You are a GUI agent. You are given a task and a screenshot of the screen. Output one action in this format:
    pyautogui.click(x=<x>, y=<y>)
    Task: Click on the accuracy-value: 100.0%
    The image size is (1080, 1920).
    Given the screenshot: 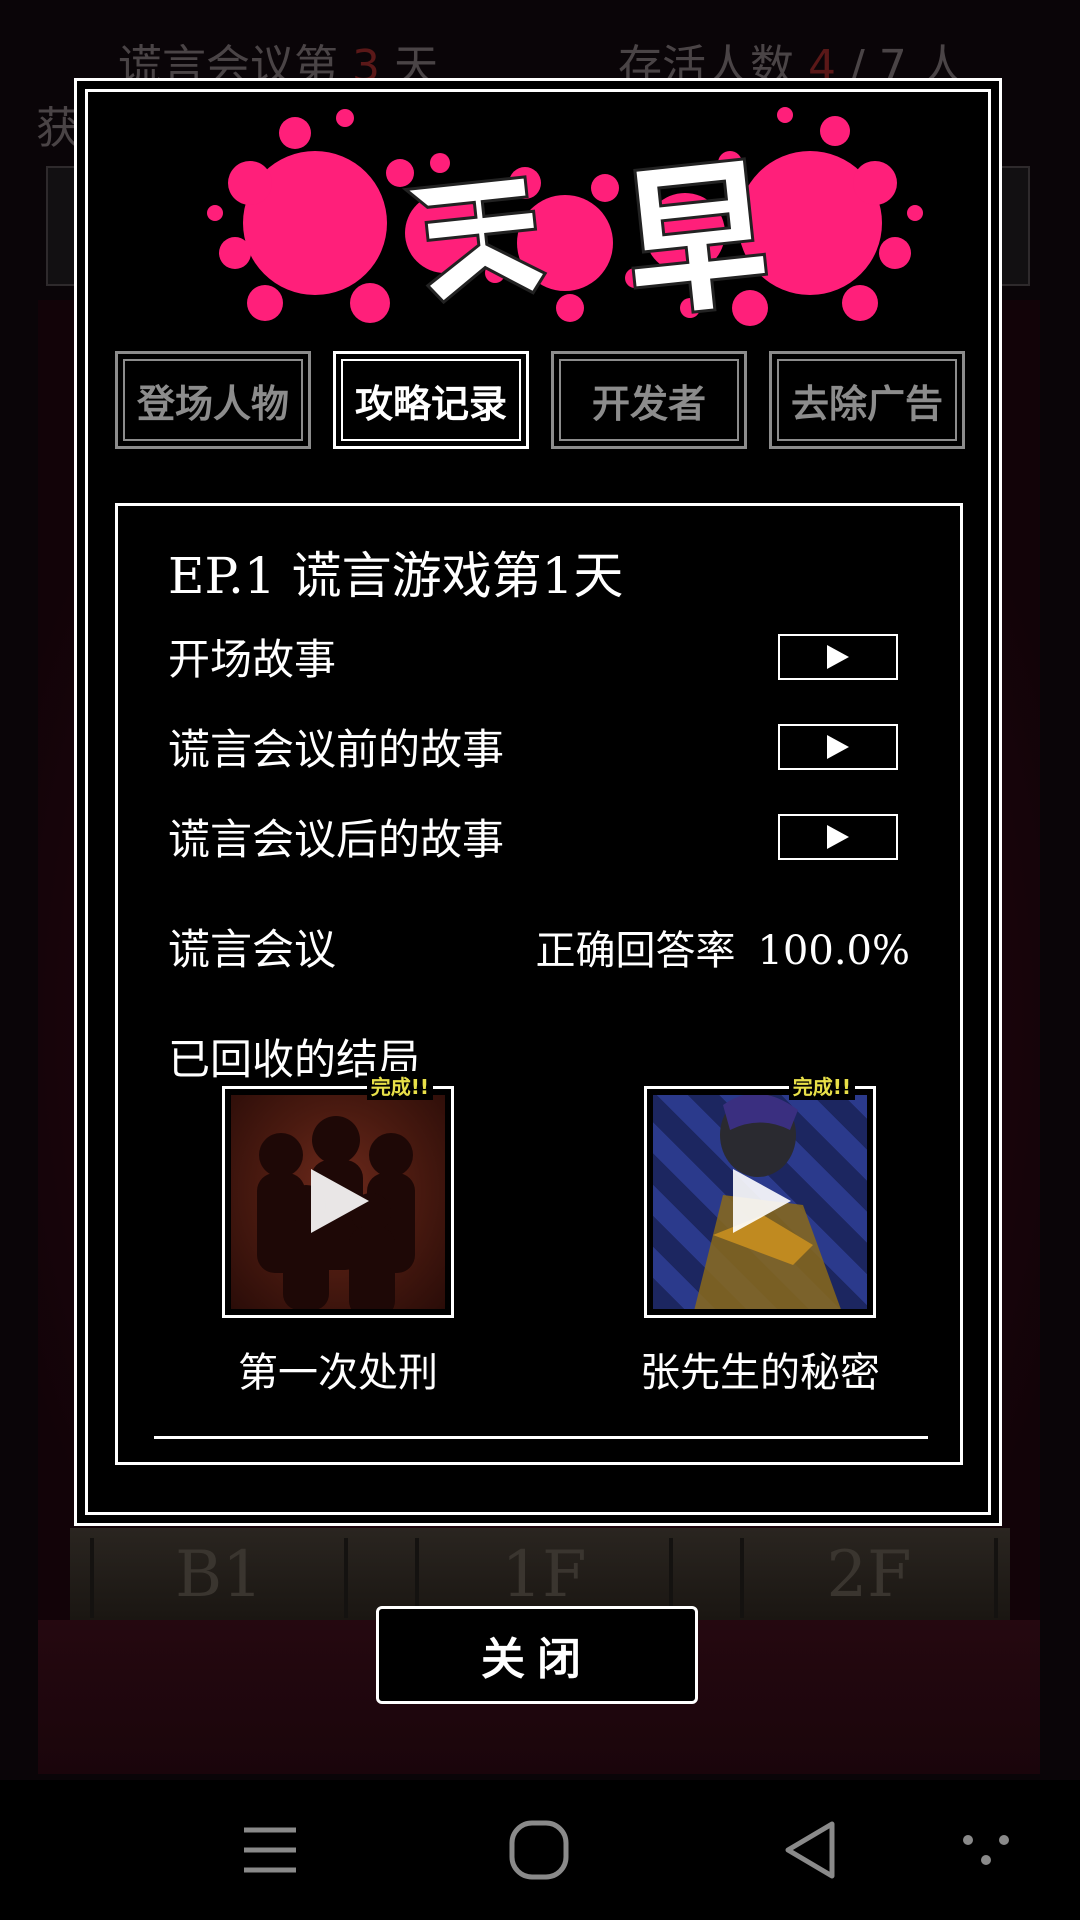 What is the action you would take?
    pyautogui.click(x=833, y=951)
    